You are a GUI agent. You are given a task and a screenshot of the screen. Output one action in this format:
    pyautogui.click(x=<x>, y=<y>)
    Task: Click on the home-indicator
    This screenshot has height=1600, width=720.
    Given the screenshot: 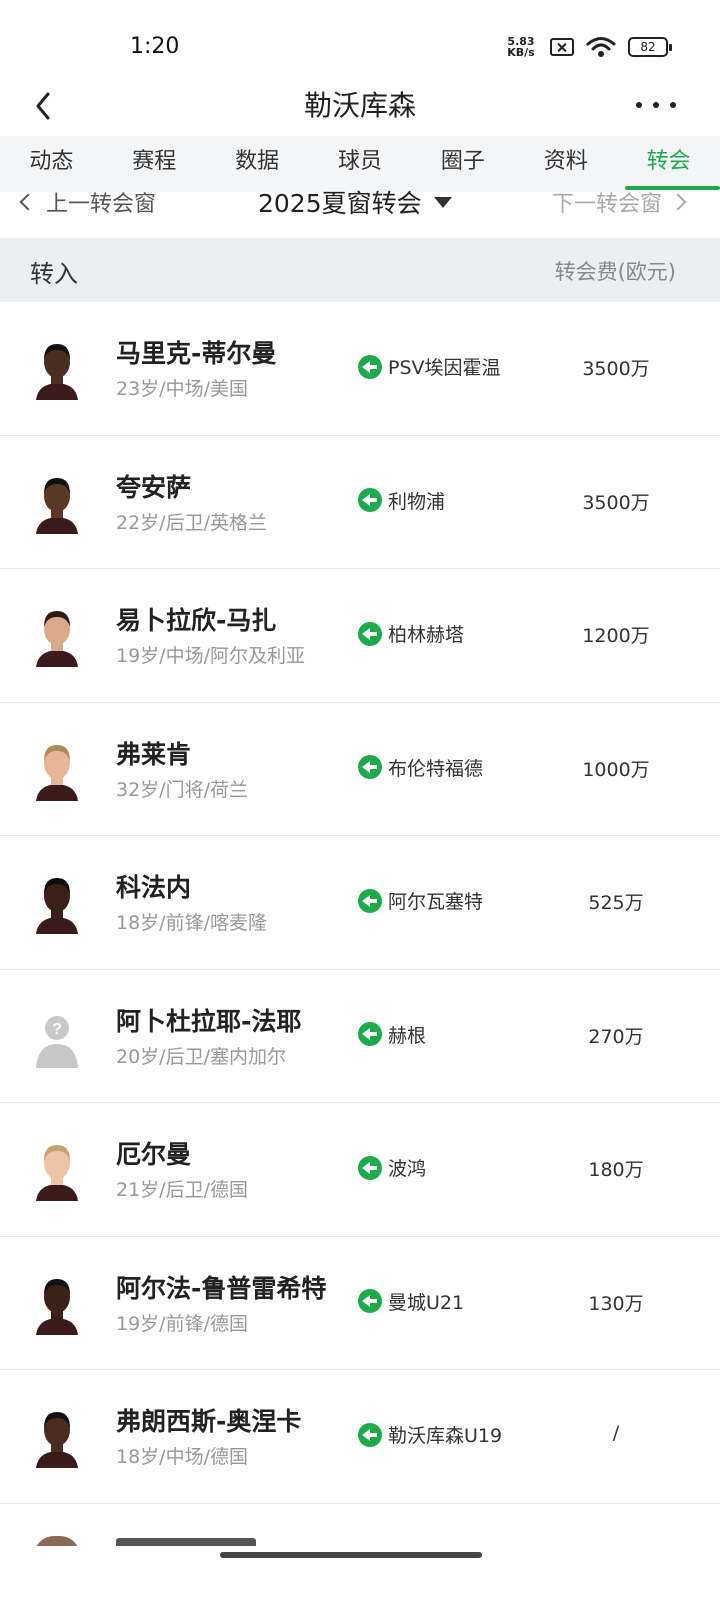 What is the action you would take?
    pyautogui.click(x=351, y=1555)
    